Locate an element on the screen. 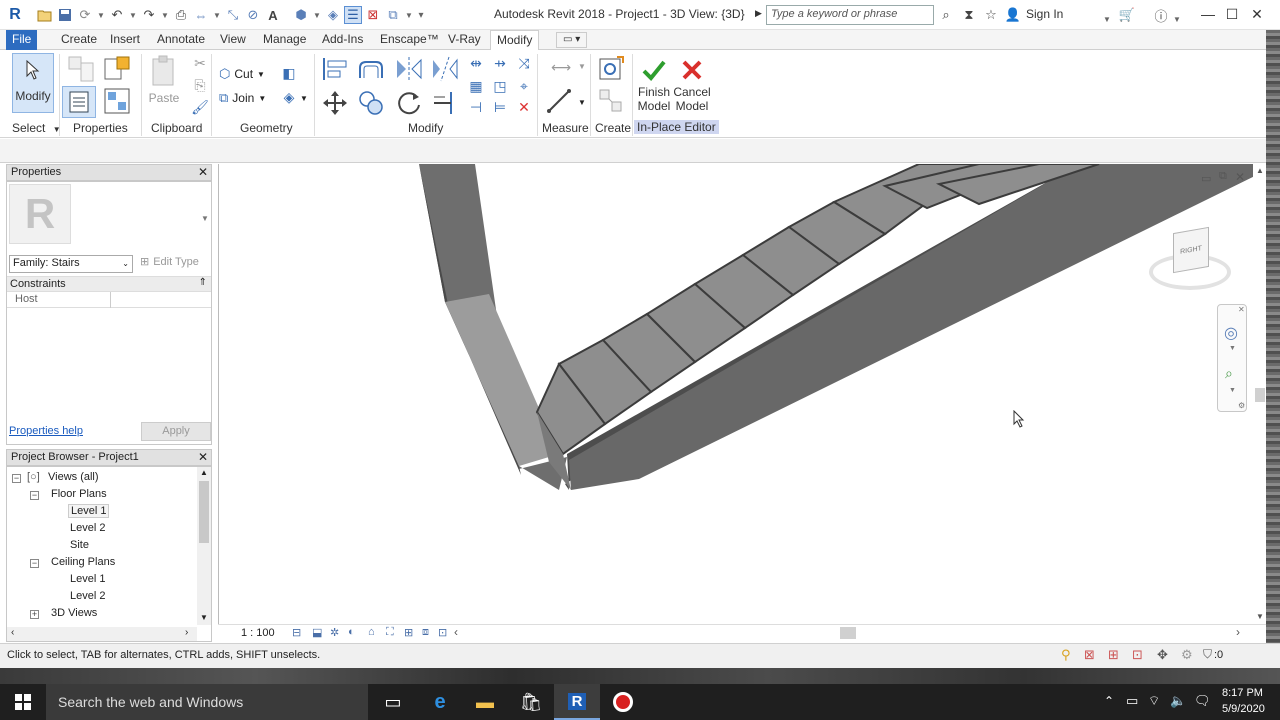 The width and height of the screenshot is (1280, 720). drag-elements-icon: ✥ is located at coordinates (1162, 655).